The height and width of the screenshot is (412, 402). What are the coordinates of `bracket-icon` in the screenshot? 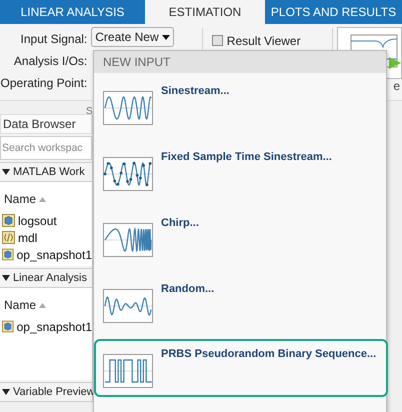 It's located at (8, 237).